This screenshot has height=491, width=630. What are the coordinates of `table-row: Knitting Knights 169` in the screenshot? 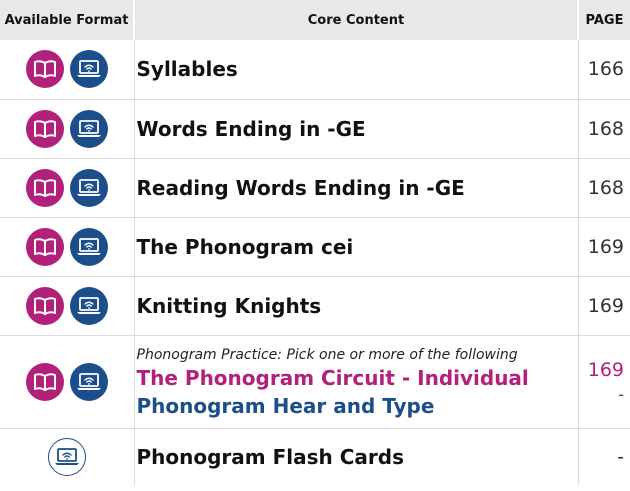 It's located at (315, 306).